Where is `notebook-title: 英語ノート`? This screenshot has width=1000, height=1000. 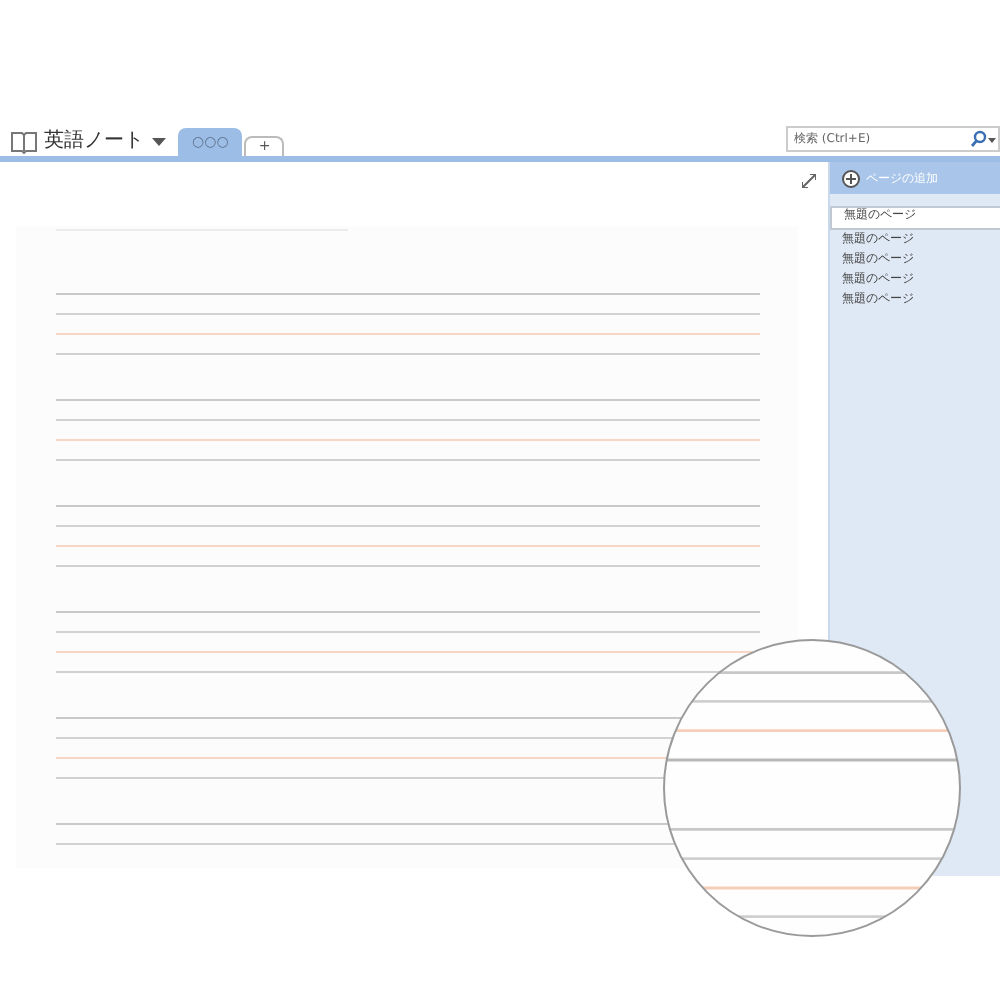 notebook-title: 英語ノート is located at coordinates (94, 142).